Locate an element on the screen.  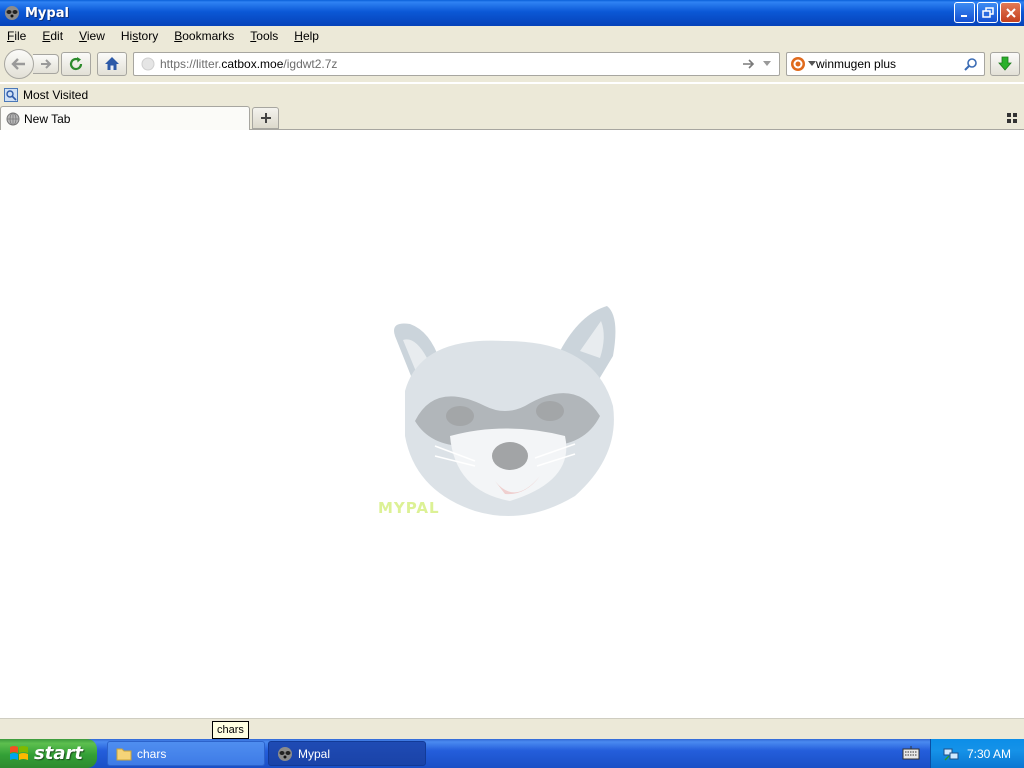
reload-button is located at coordinates (76, 64).